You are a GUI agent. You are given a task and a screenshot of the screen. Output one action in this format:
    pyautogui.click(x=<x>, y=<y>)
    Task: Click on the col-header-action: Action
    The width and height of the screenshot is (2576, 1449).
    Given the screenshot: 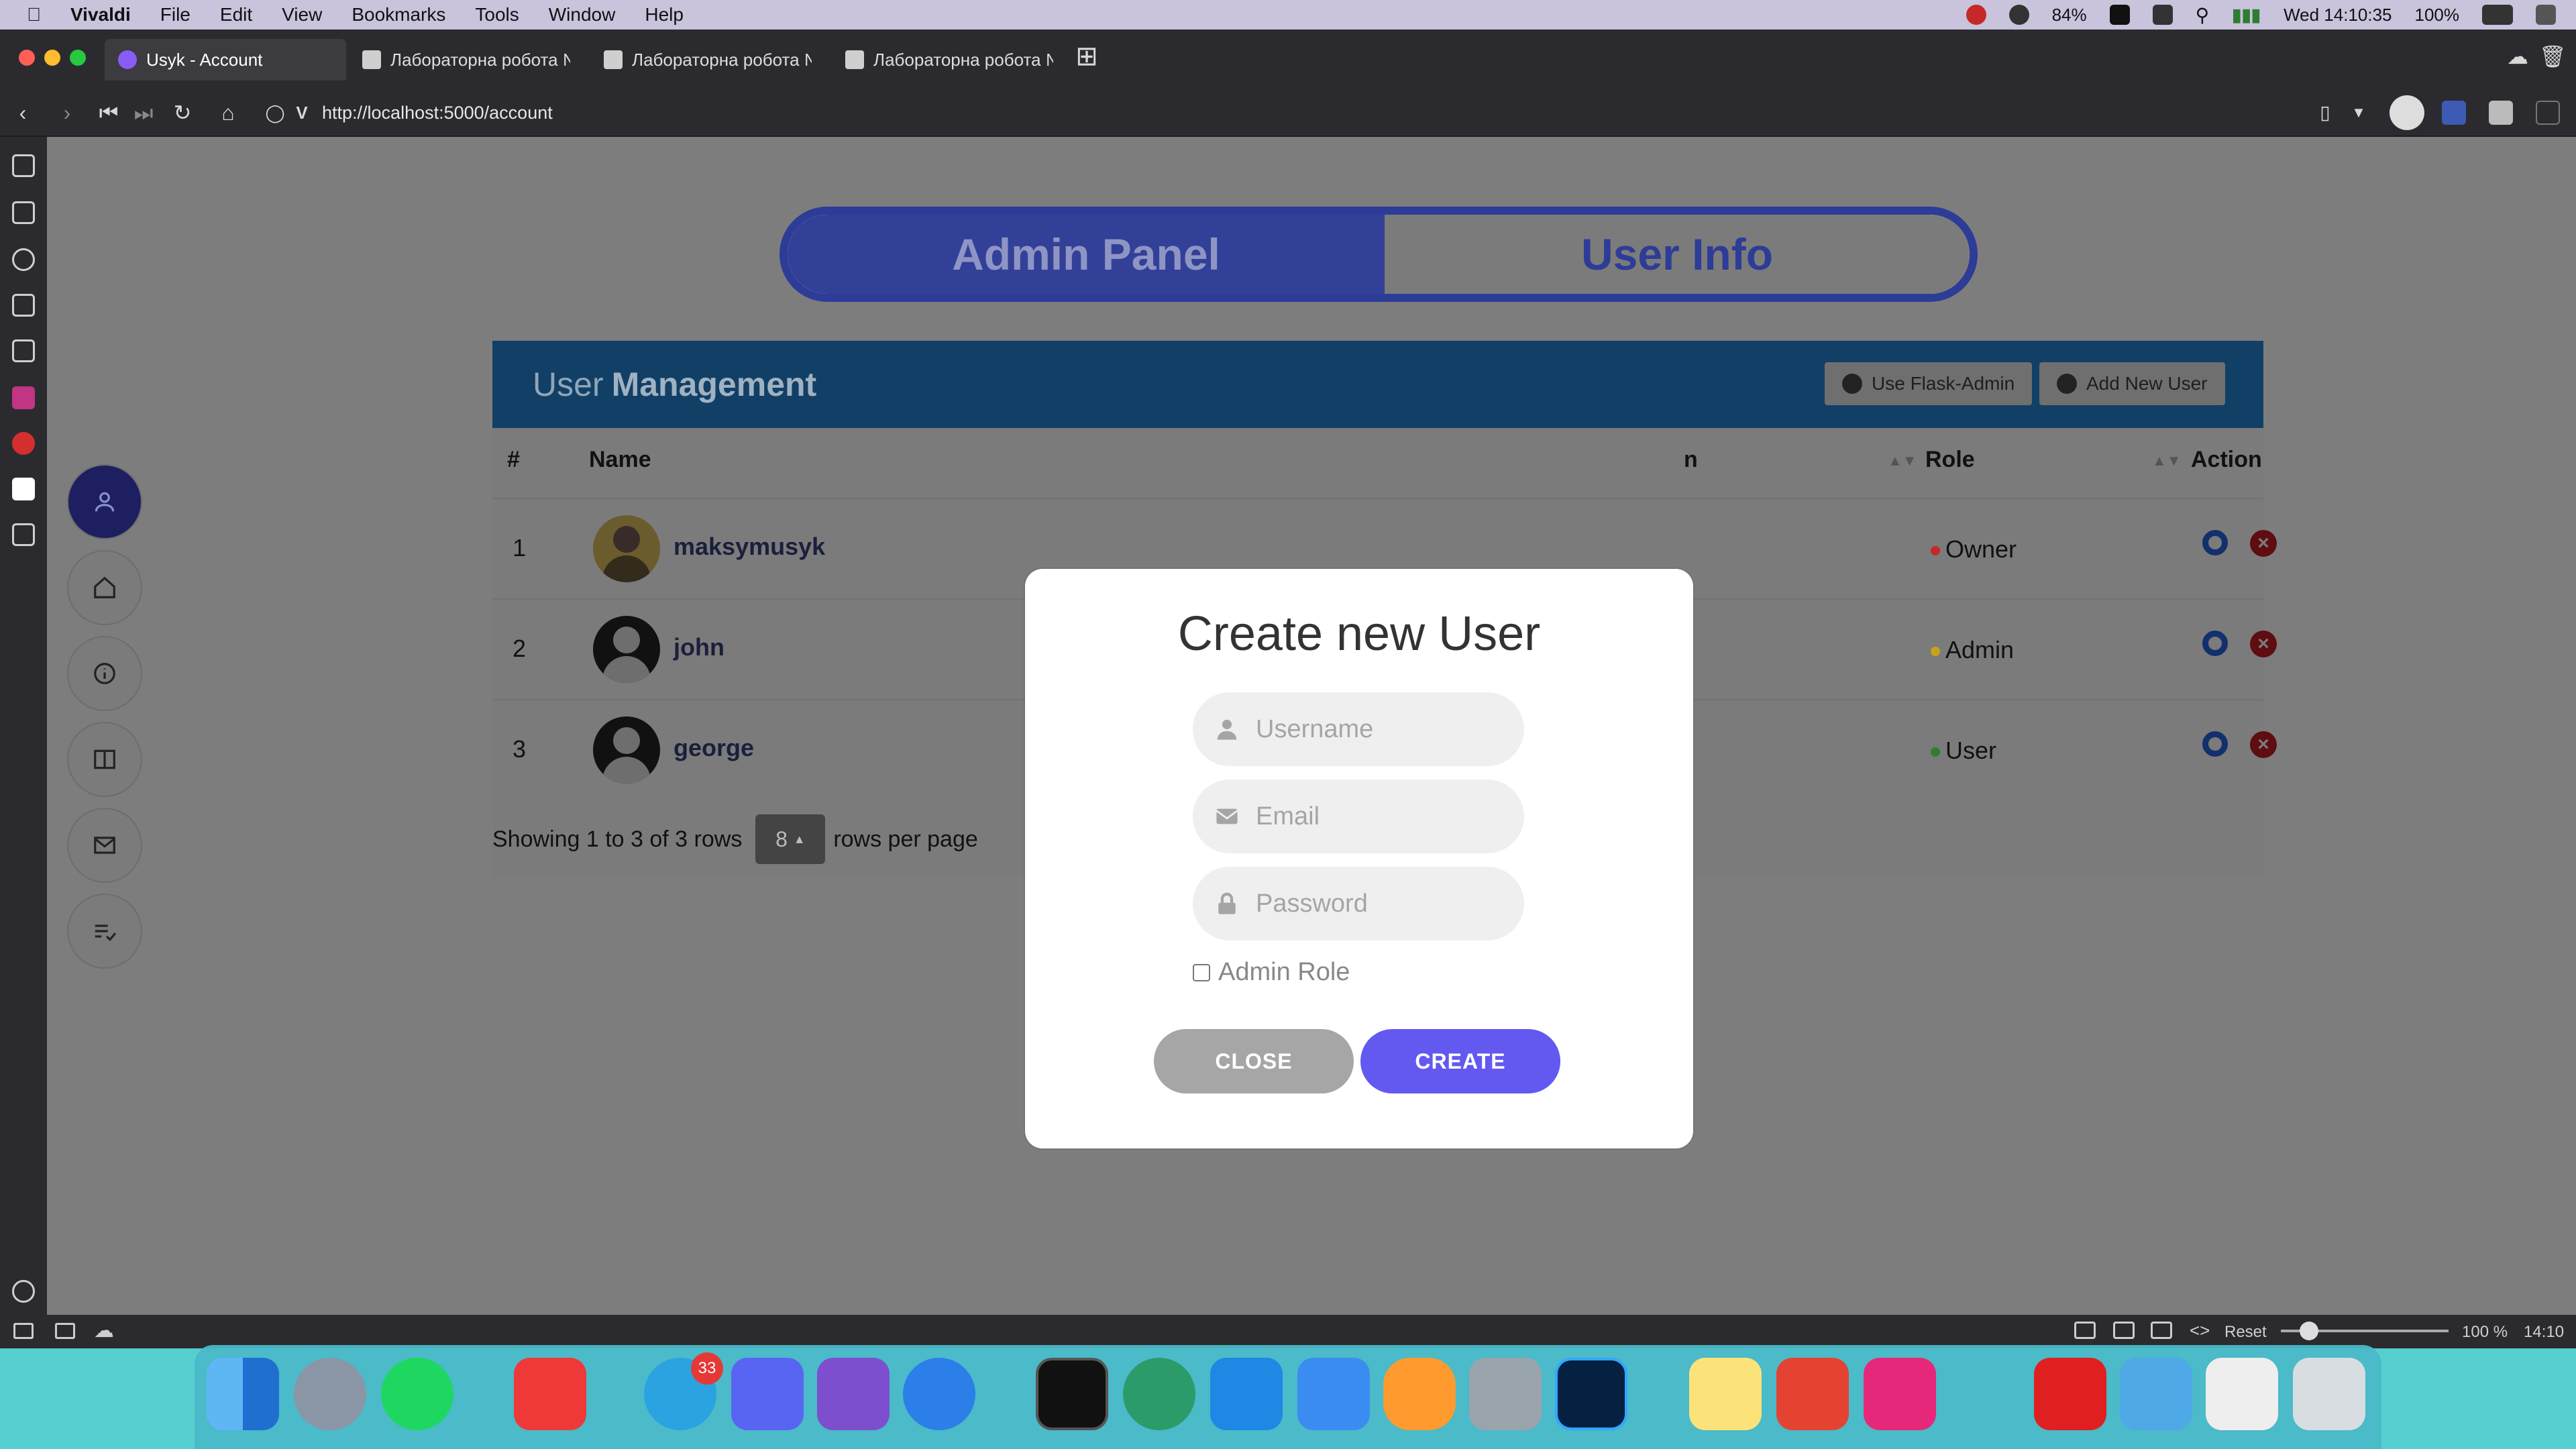 What is the action you would take?
    pyautogui.click(x=2226, y=460)
    